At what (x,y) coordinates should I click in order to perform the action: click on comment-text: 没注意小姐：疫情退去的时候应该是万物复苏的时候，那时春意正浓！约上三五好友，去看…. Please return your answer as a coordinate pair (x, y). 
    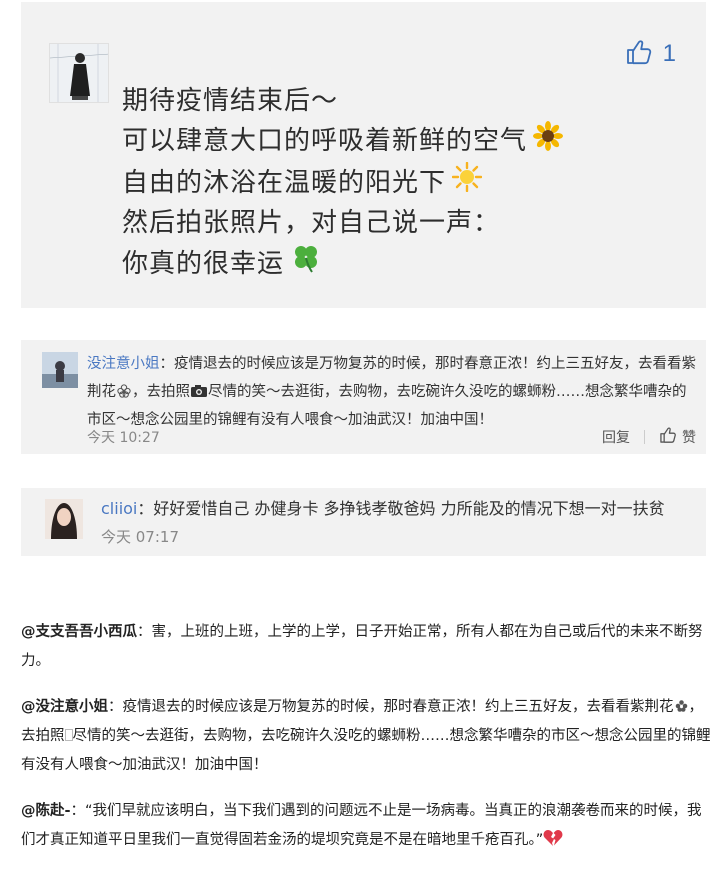
    Looking at the image, I should click on (392, 392).